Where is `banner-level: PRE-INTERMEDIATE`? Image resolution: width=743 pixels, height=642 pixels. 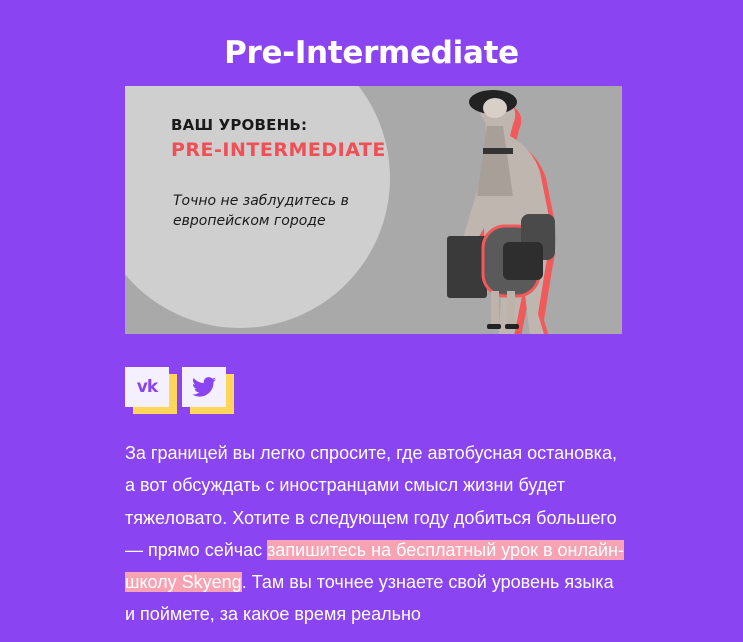 banner-level: PRE-INTERMEDIATE is located at coordinates (278, 150).